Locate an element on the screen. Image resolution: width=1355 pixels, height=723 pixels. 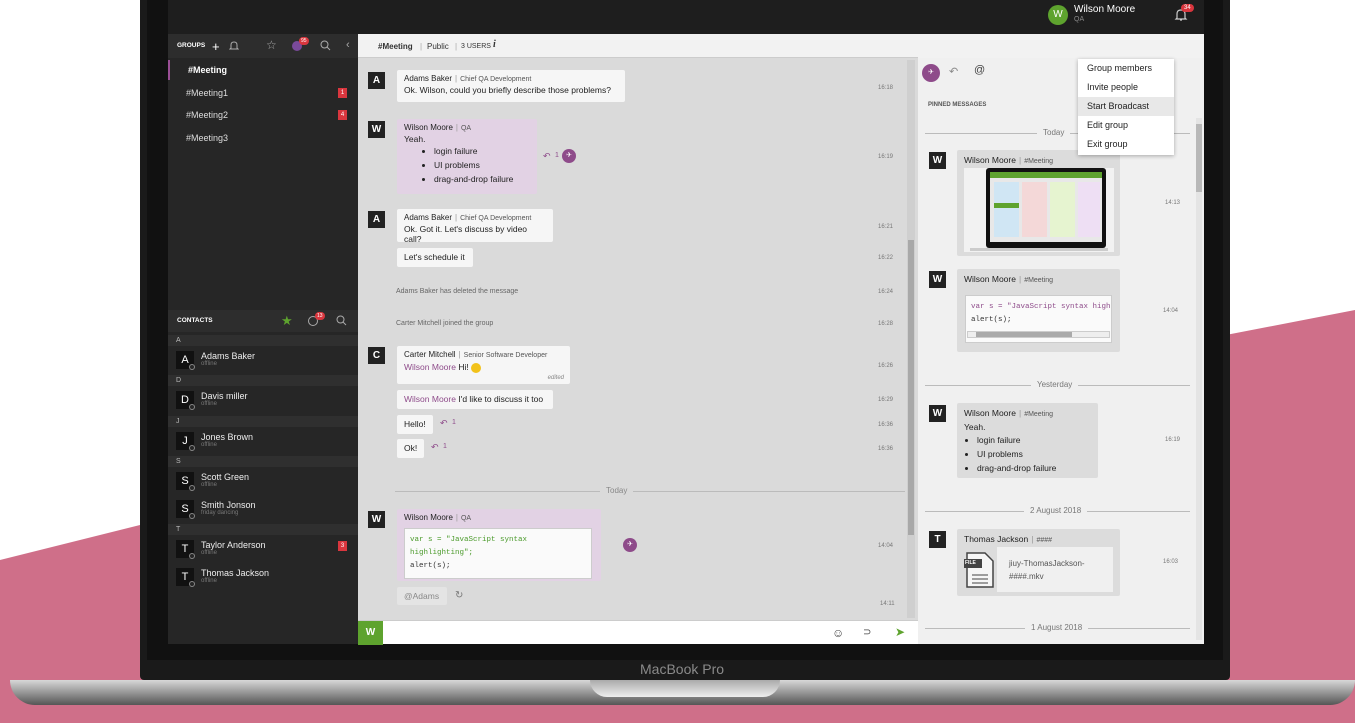
file-attachment: jiuy-ThomasJackson-####.mkv is located at coordinates (1055, 569).